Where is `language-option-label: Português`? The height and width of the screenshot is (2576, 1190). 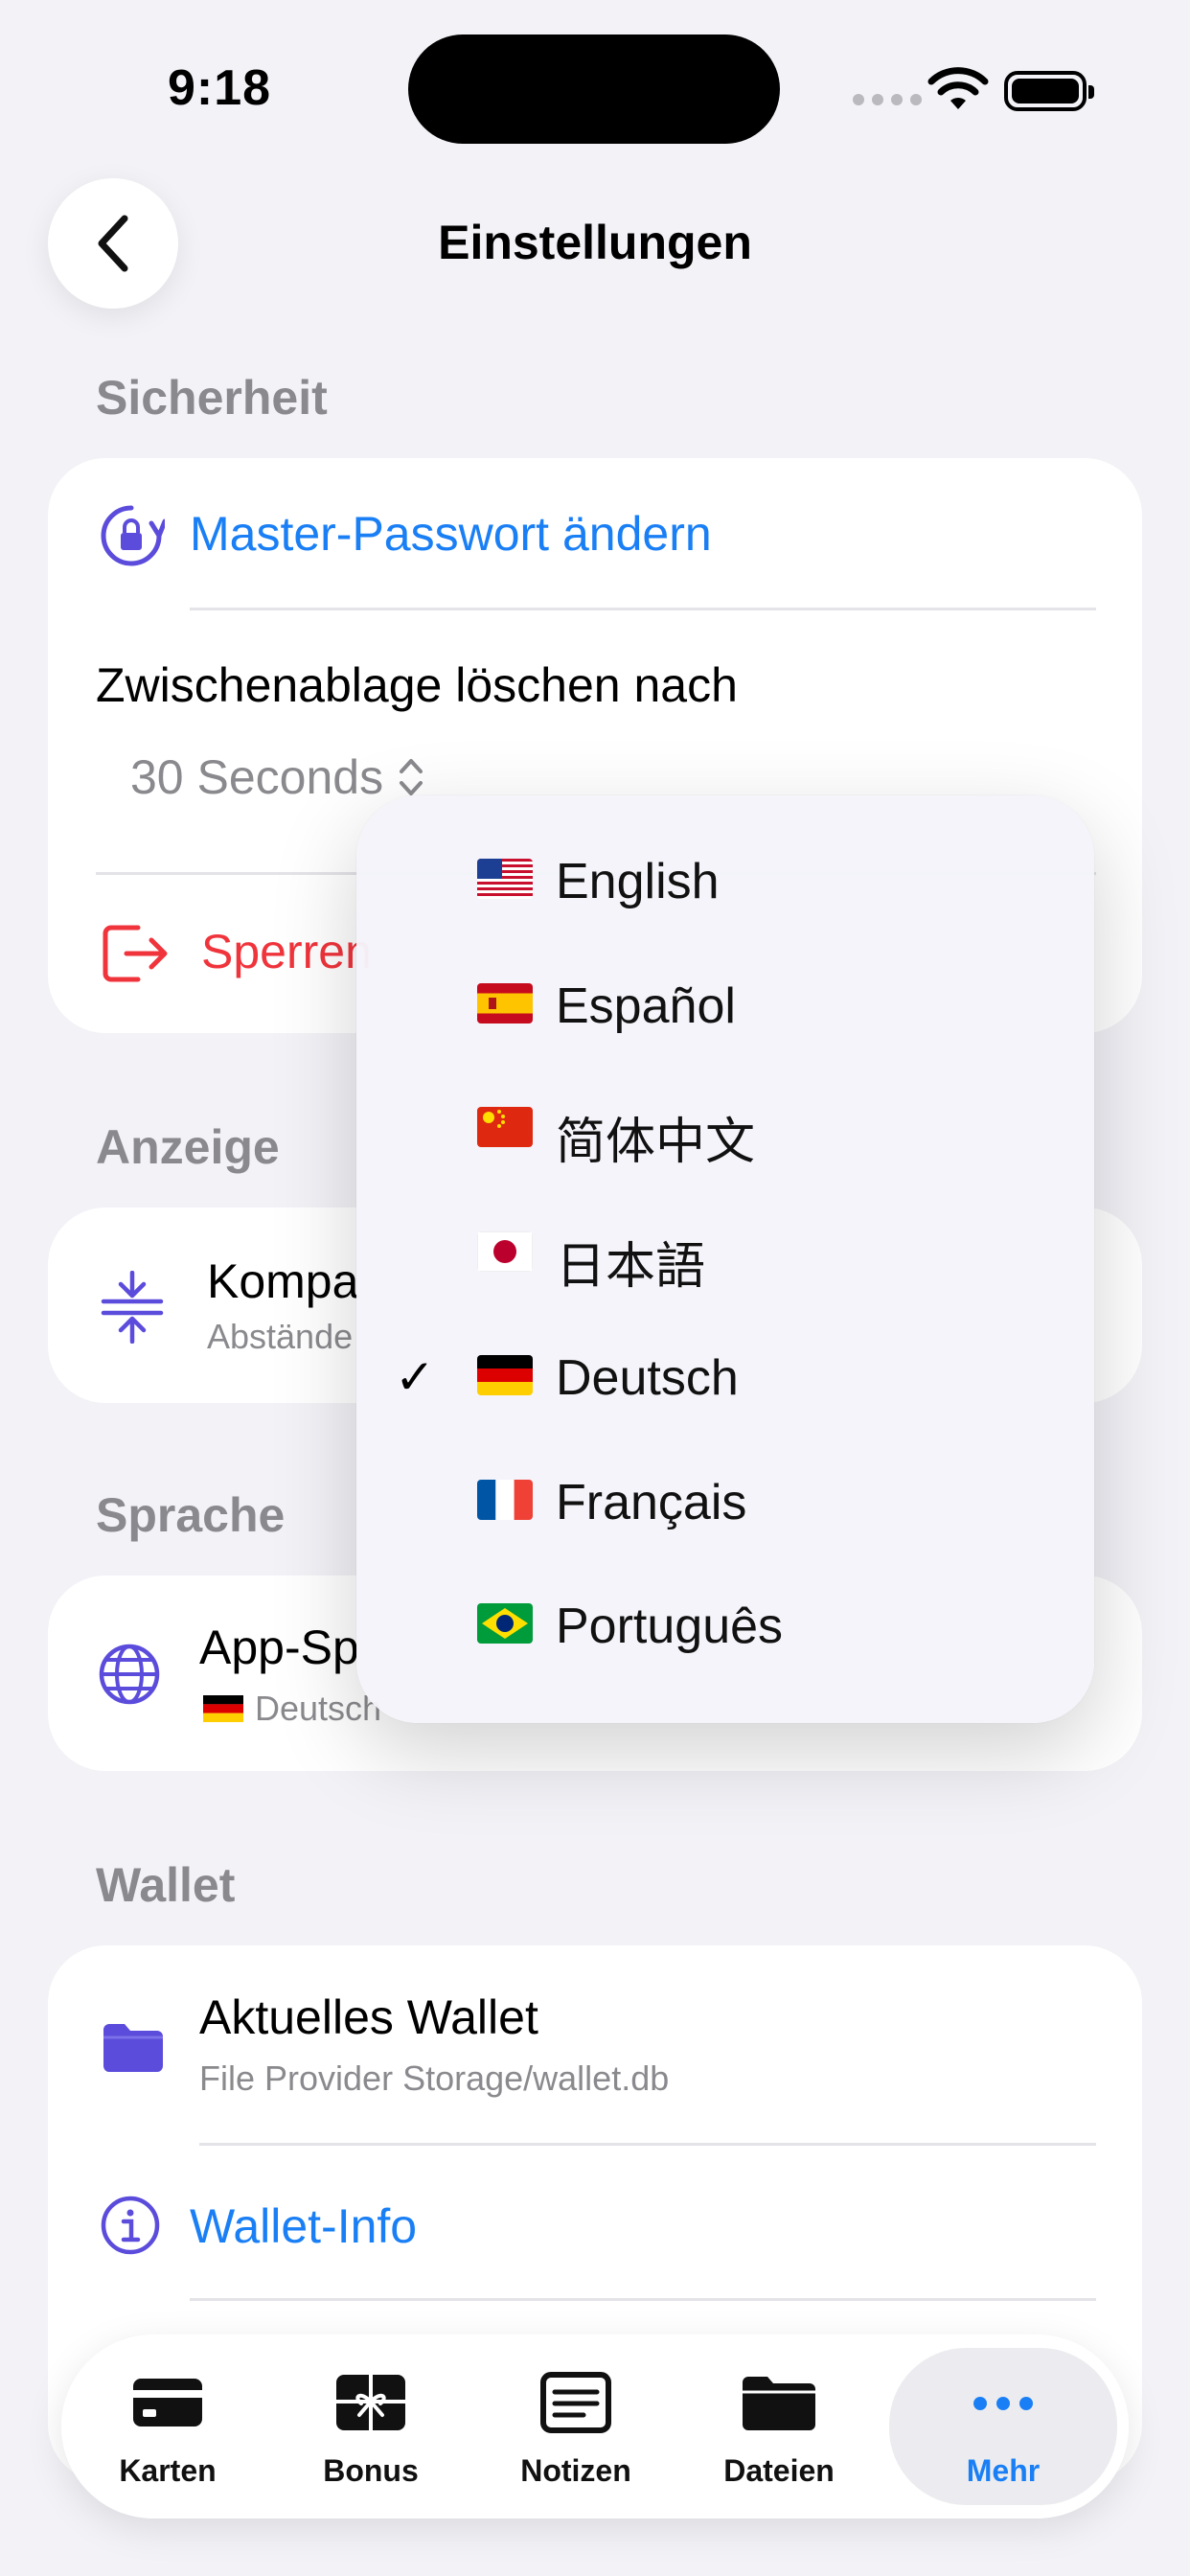
language-option-label: Português is located at coordinates (670, 1626).